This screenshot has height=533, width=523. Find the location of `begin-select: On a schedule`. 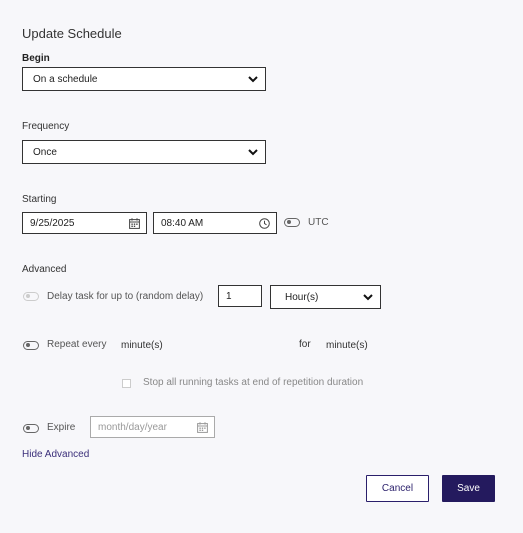

begin-select: On a schedule is located at coordinates (144, 79).